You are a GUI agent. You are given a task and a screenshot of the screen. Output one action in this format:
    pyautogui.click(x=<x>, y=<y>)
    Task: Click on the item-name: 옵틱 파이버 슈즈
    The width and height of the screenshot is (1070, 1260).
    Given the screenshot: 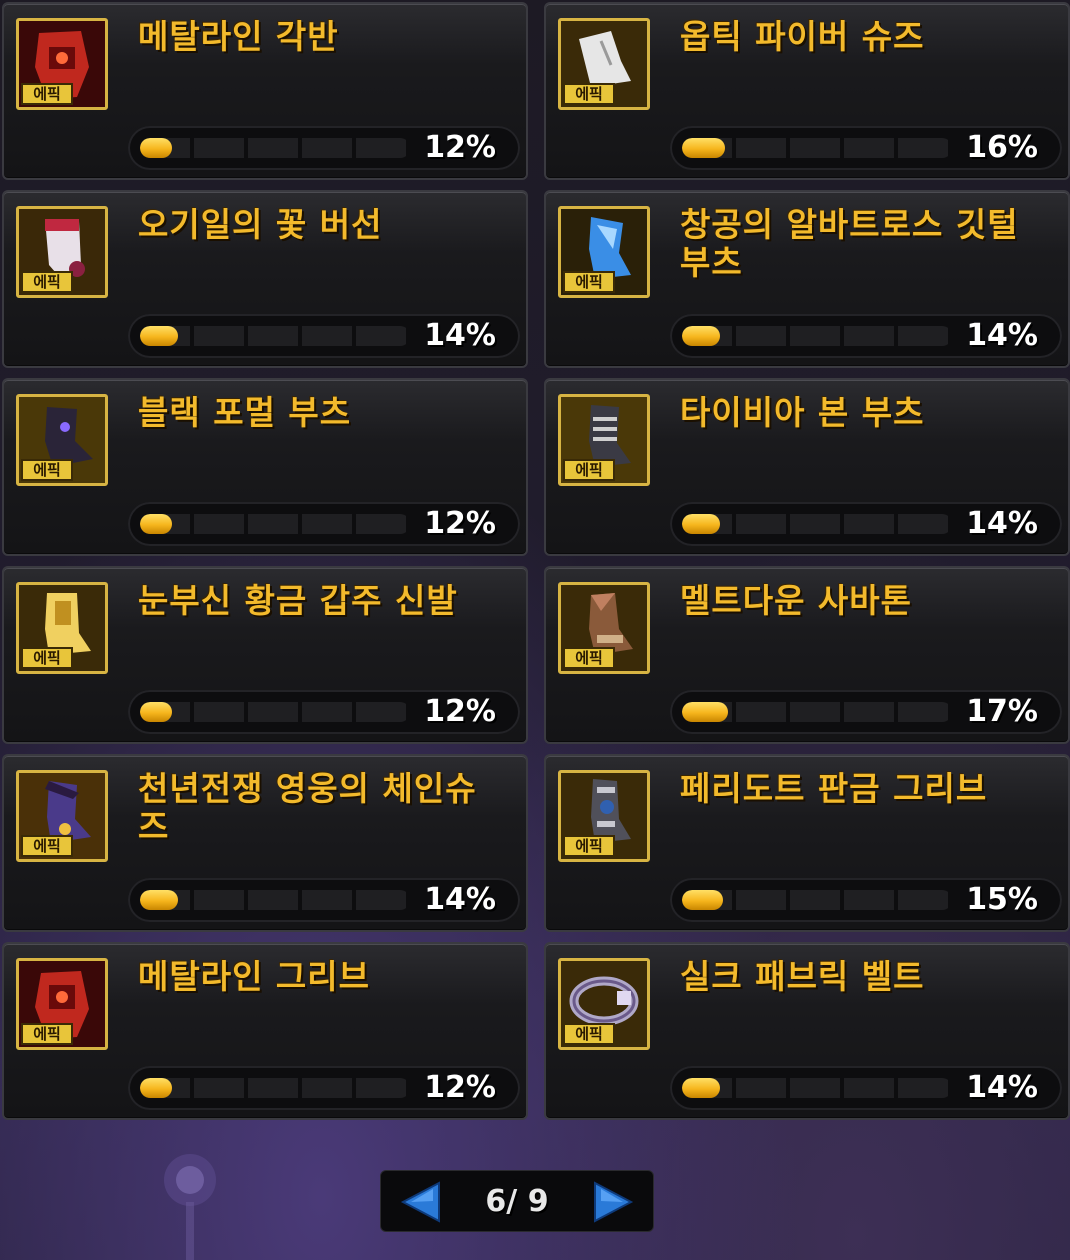 What is the action you would take?
    pyautogui.click(x=802, y=36)
    